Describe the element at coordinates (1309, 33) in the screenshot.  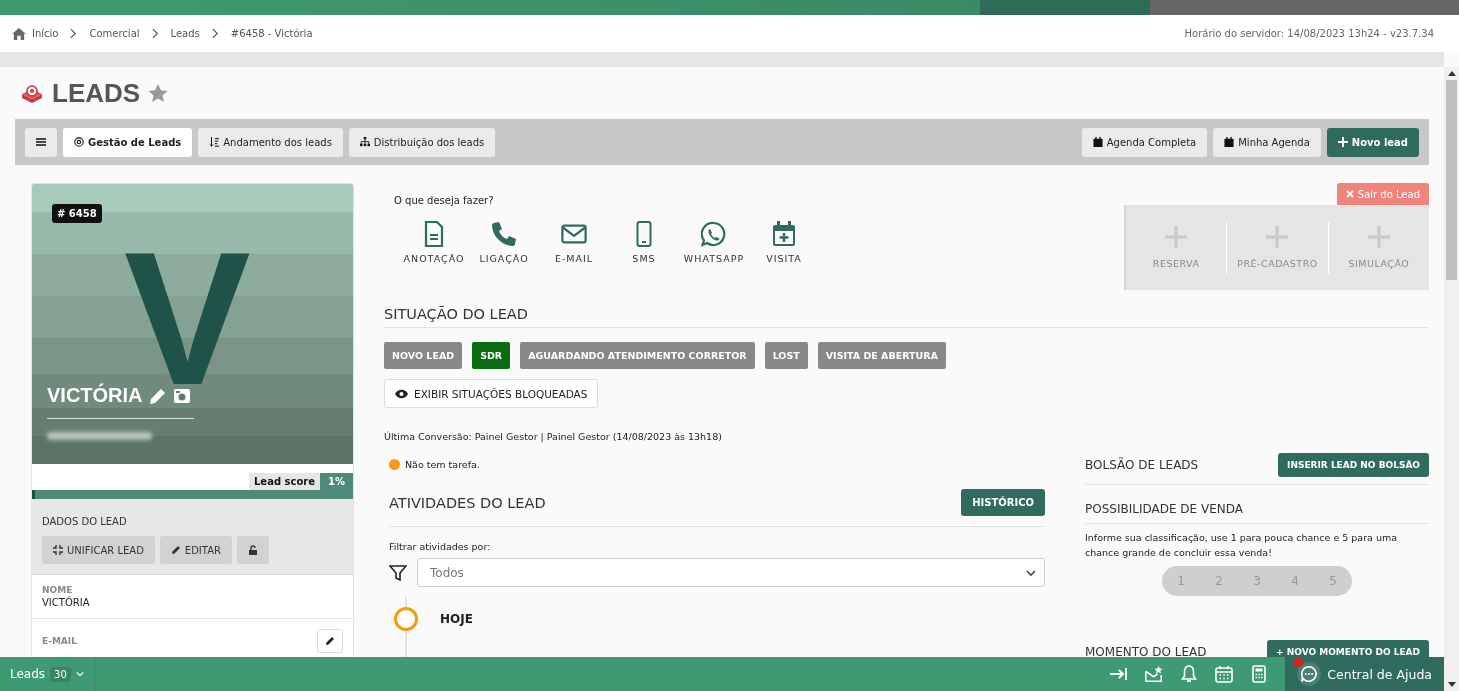
I see `server-time-text: Horário do servidor: 14/08/2023 13h24 - v23.7.34` at that location.